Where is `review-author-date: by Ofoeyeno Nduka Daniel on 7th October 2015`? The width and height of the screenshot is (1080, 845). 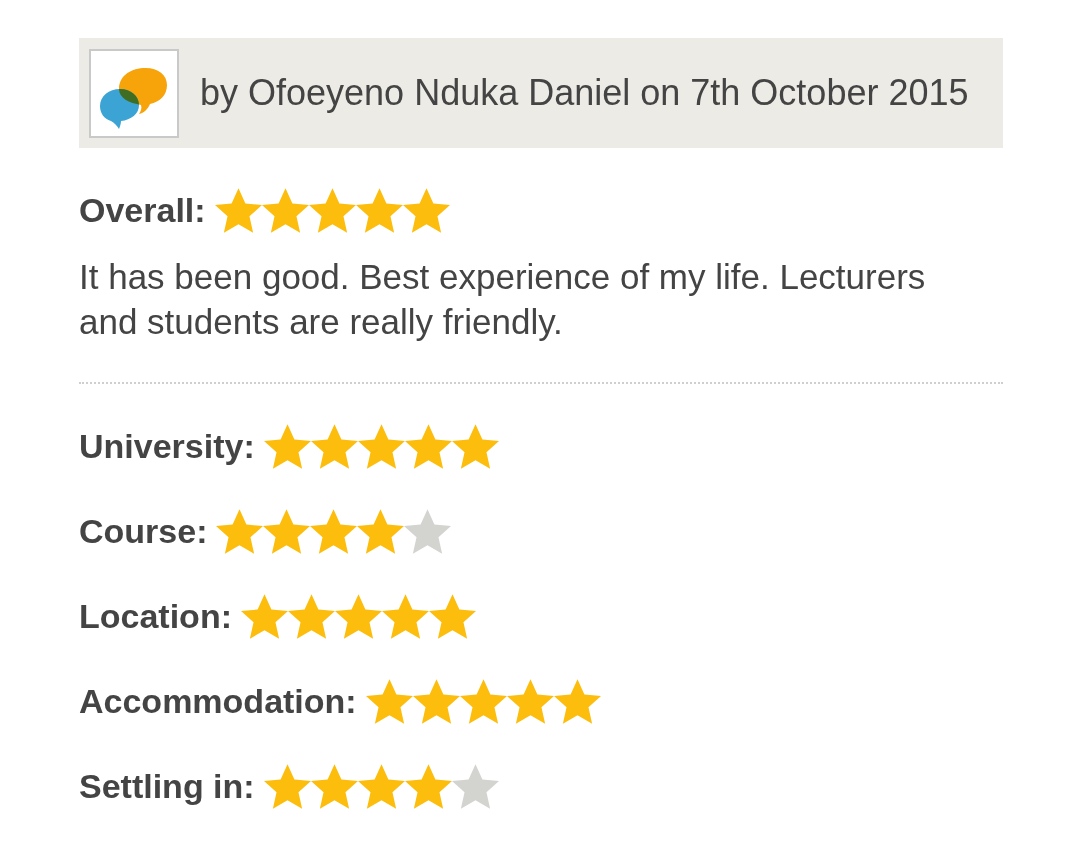 review-author-date: by Ofoeyeno Nduka Daniel on 7th October 2015 is located at coordinates (584, 93).